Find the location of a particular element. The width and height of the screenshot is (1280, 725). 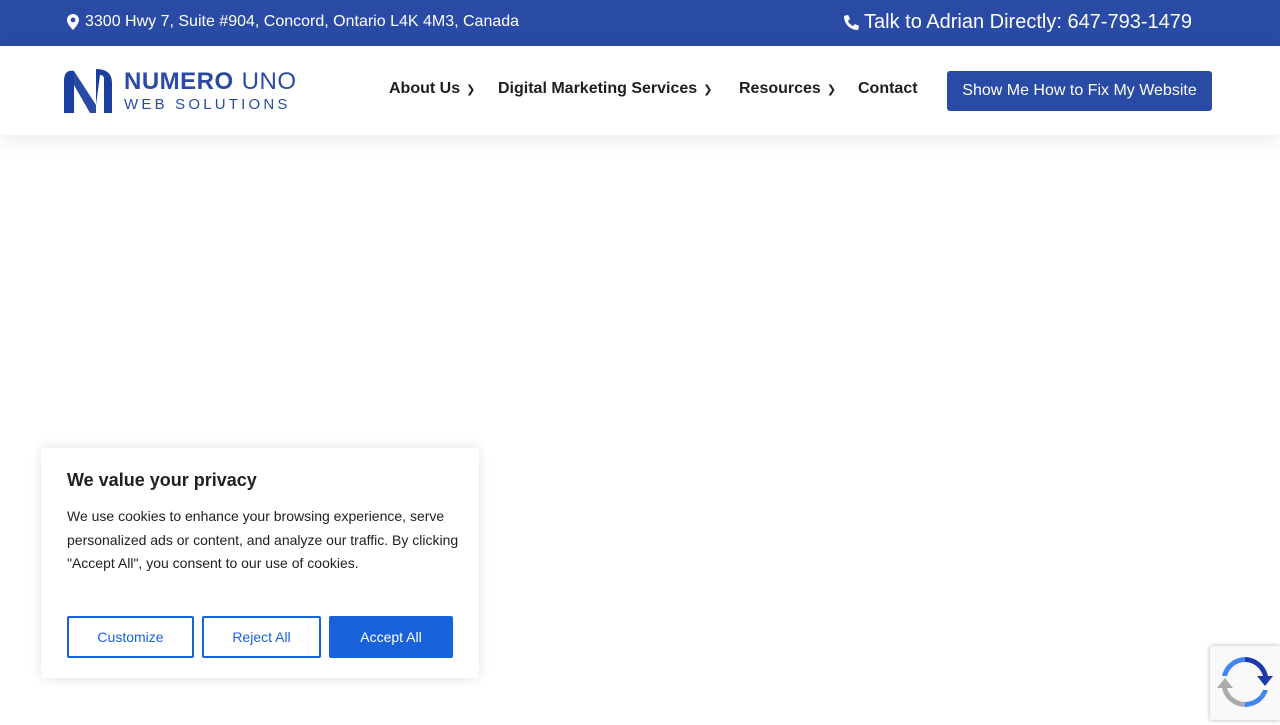

nav-digital-marketing-services: Digital Marketing Services ❯ is located at coordinates (605, 89).